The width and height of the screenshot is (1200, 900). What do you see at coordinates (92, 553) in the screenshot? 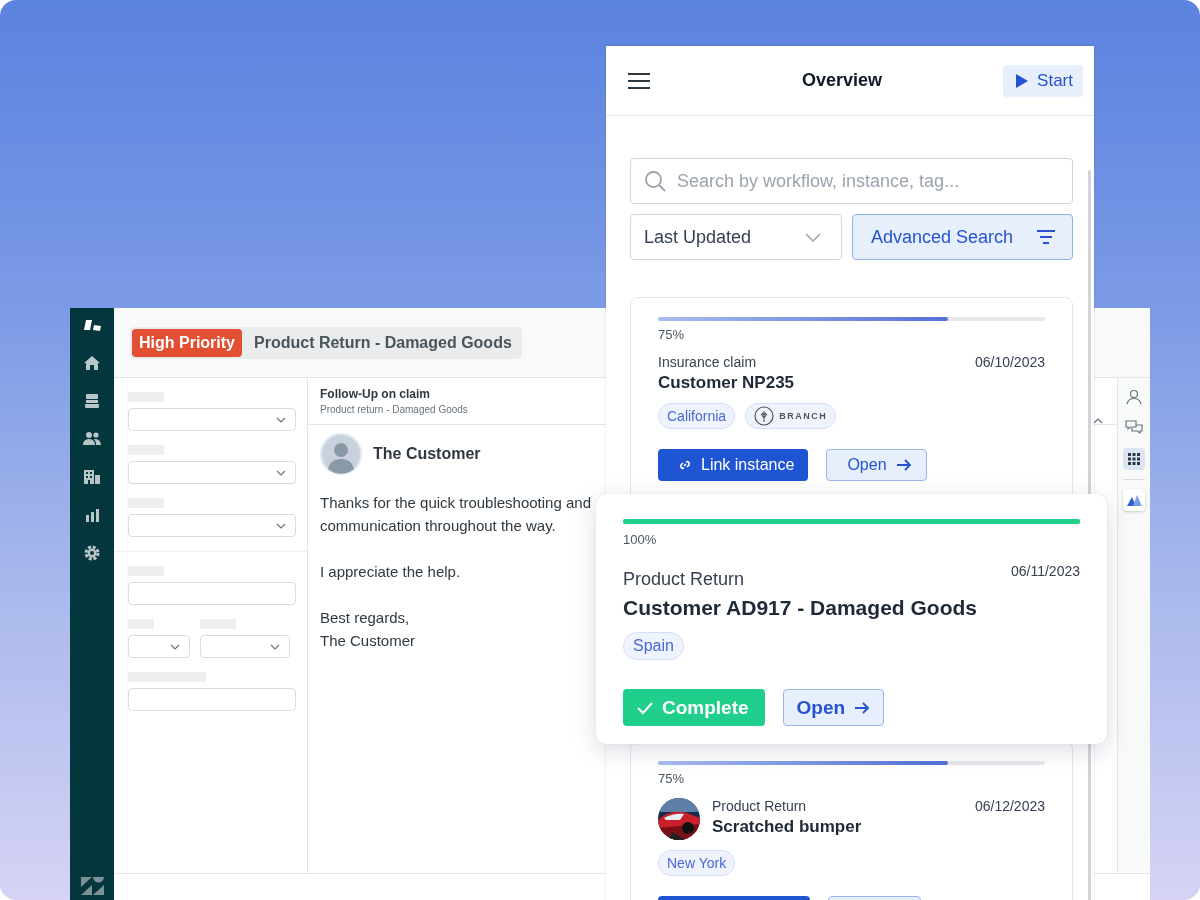
I see `settings-icon` at bounding box center [92, 553].